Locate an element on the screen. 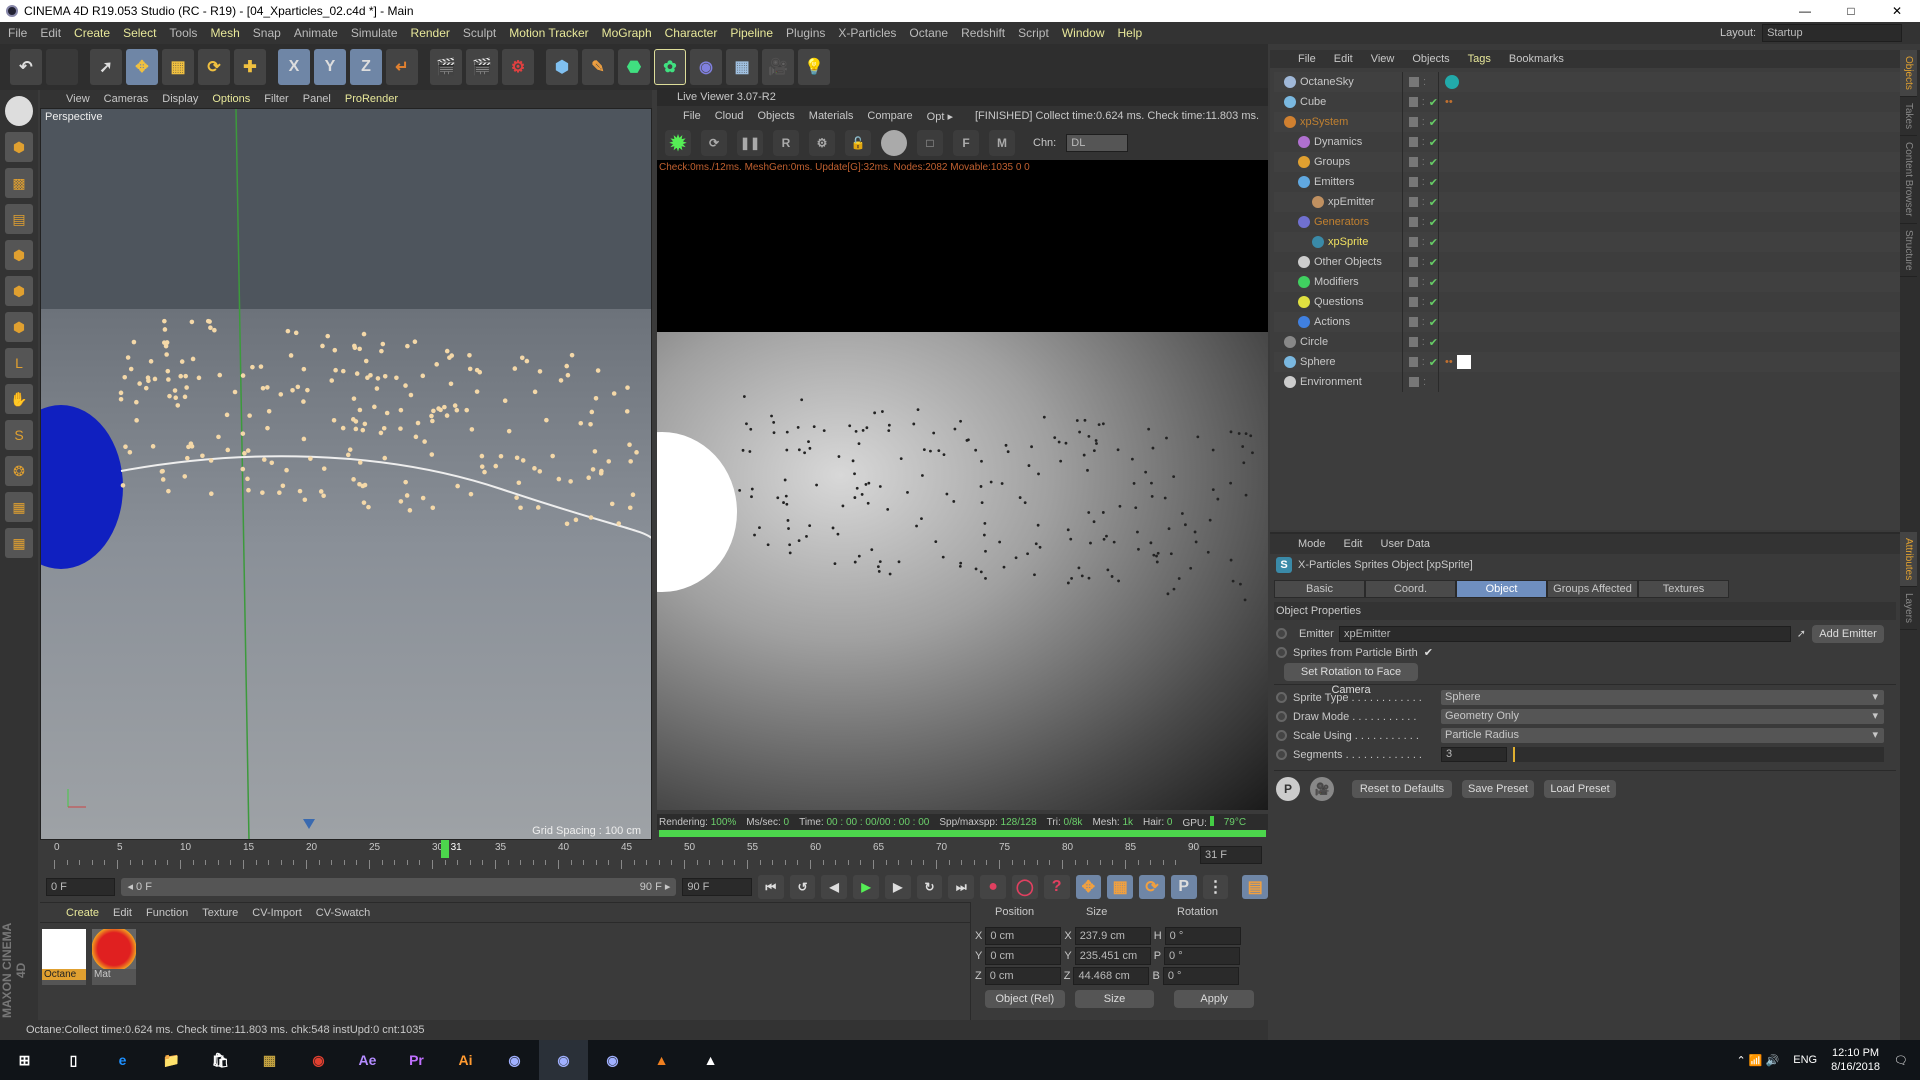 The image size is (1920, 1080). axis-mode-icon: L is located at coordinates (19, 363).